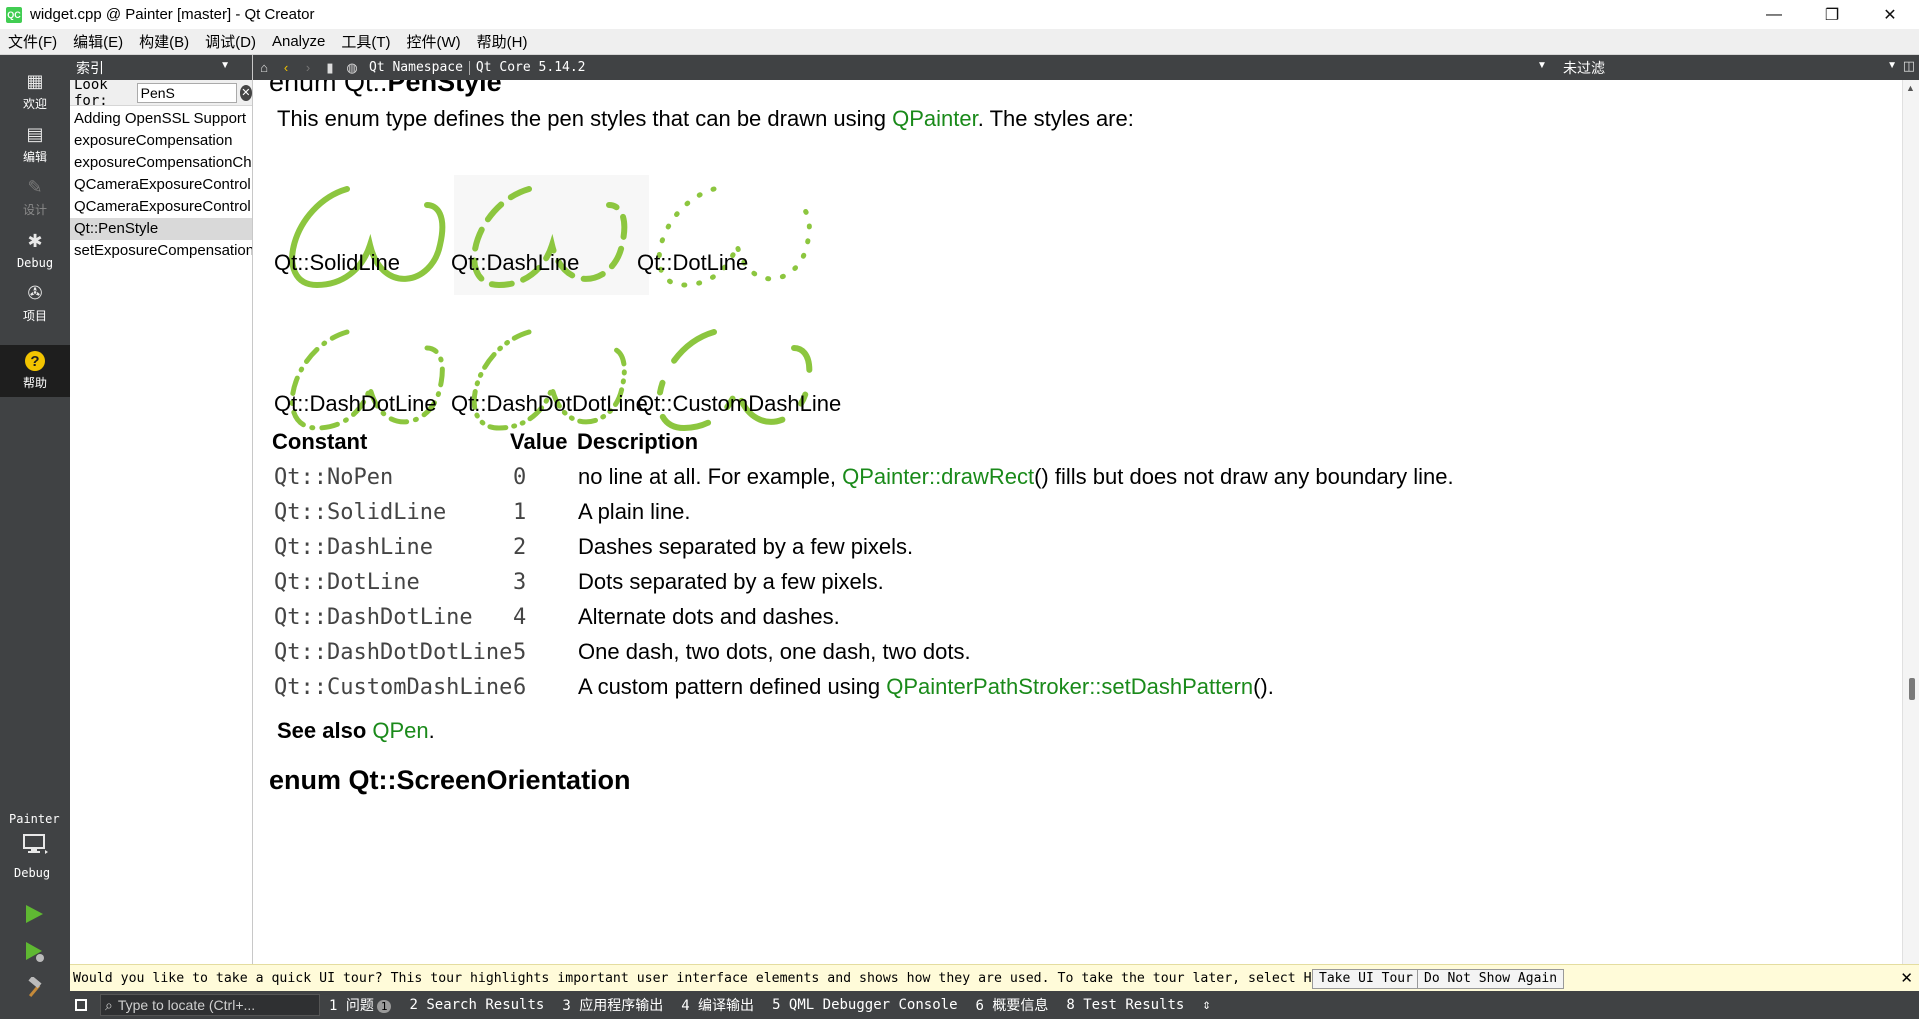 The height and width of the screenshot is (1019, 1919). I want to click on close-icon: ✕, so click(1906, 978).